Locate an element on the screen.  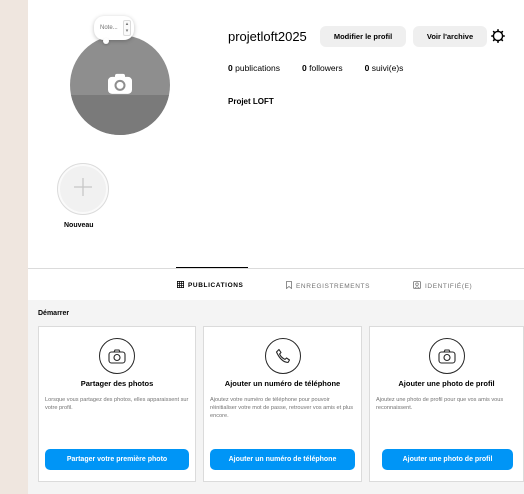
note-bubble: Note... ▴ ▾ is located at coordinates (114, 30).